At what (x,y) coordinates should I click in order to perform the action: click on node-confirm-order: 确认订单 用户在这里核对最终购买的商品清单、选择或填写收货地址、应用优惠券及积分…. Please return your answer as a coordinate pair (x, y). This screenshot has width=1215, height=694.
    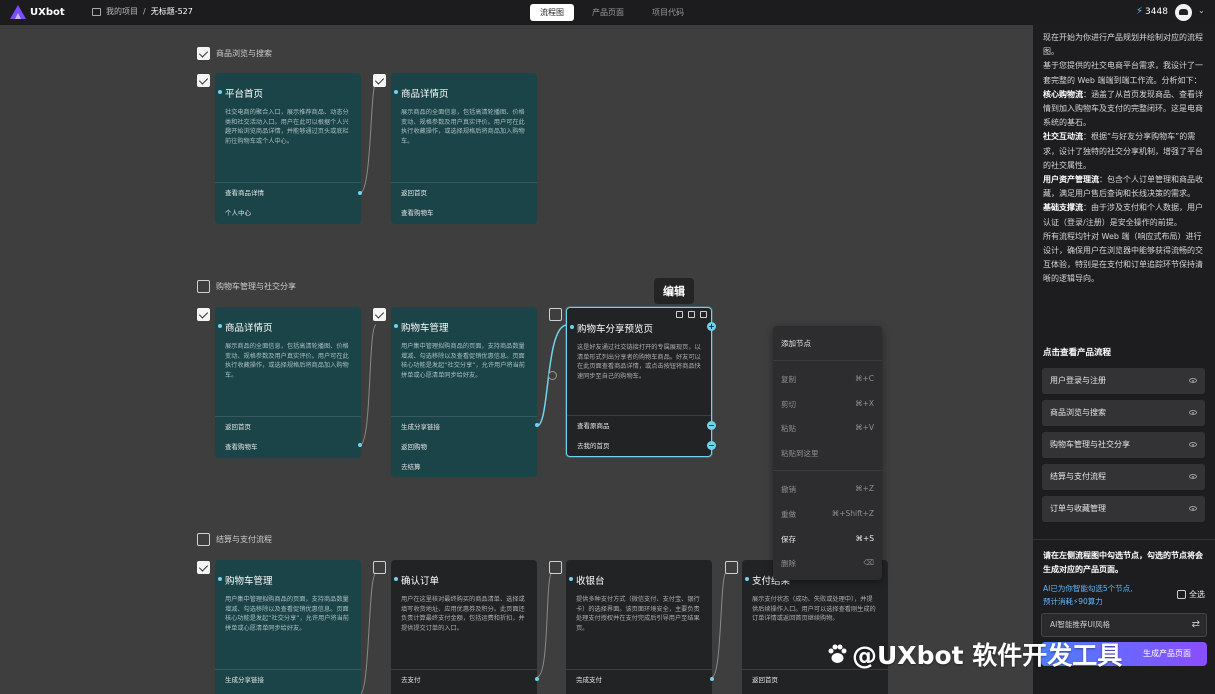
    Looking at the image, I should click on (464, 627).